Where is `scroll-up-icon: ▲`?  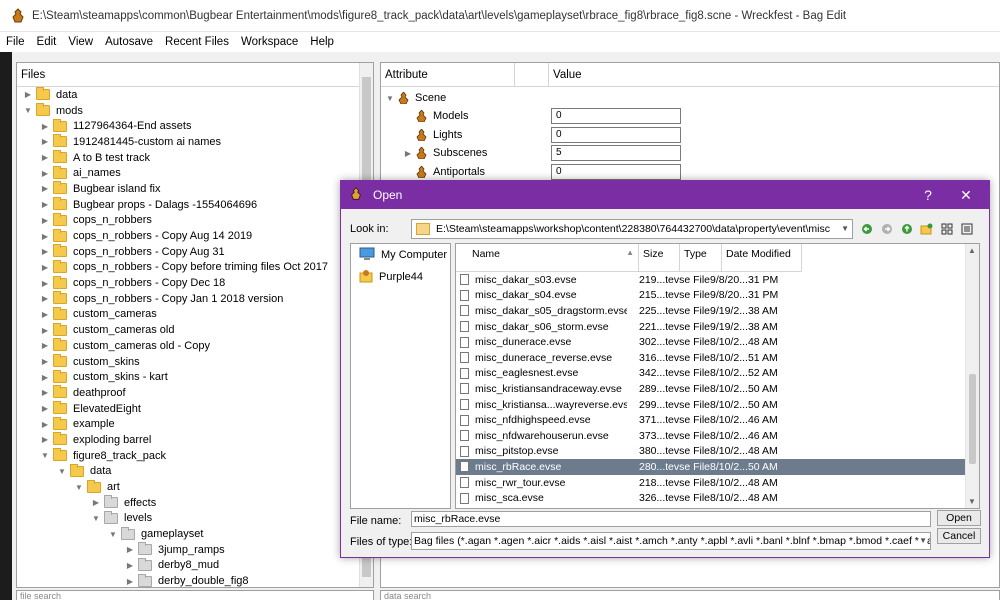
scroll-up-icon: ▲ is located at coordinates (972, 250).